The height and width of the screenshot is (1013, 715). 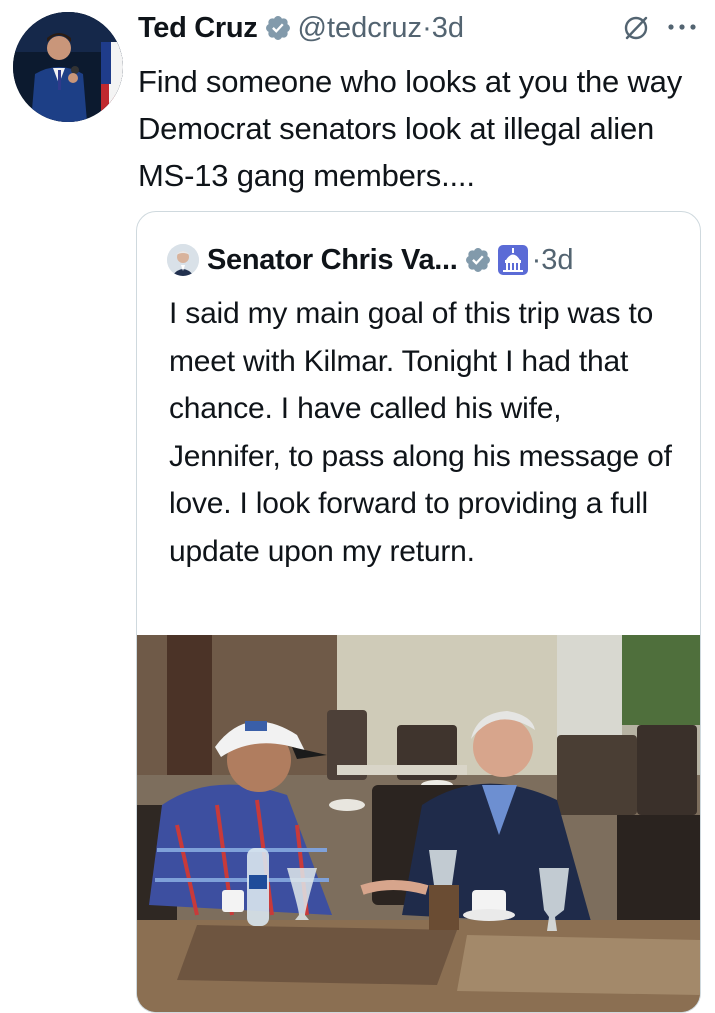 What do you see at coordinates (198, 28) in the screenshot?
I see `author-name: Ted Cruz` at bounding box center [198, 28].